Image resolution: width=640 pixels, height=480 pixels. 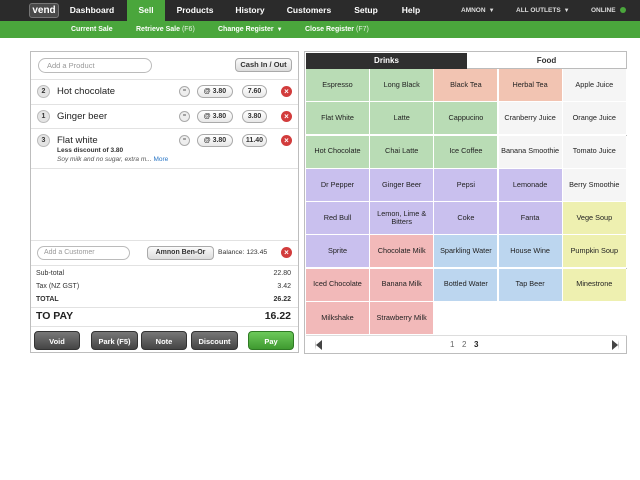 I want to click on quick-key-tile: Sparkling Water, so click(x=466, y=252).